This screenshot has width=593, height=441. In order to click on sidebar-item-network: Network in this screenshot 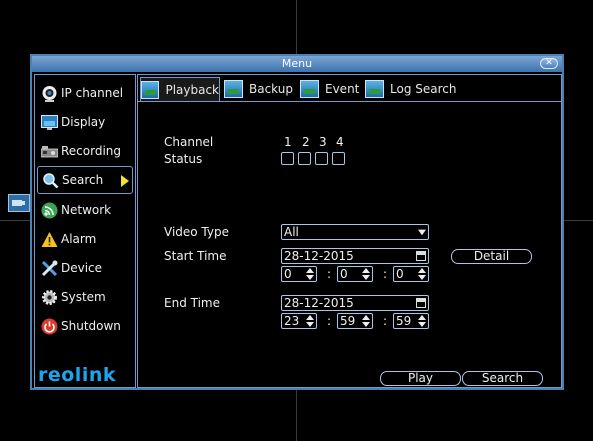, I will do `click(85, 210)`.